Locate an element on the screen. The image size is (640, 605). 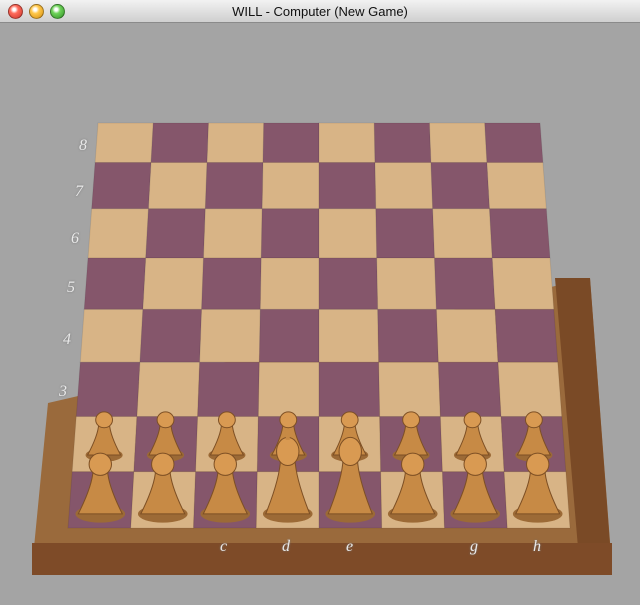
rank-label: 7 is located at coordinates (79, 191).